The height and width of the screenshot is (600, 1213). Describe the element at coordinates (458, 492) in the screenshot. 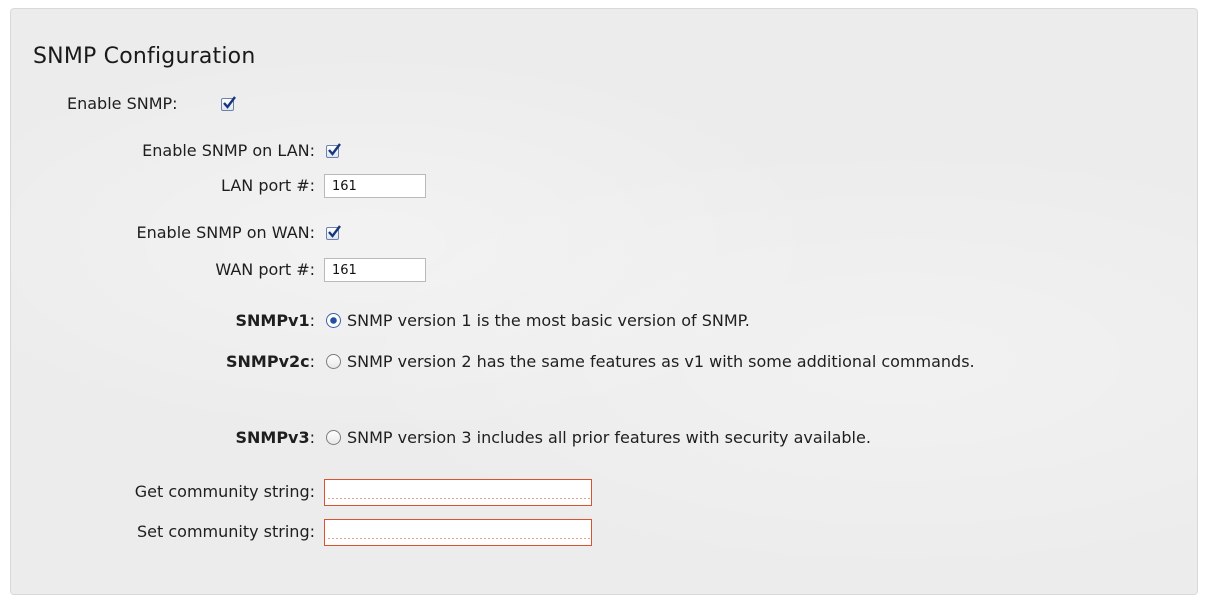

I see `get-community-input` at that location.